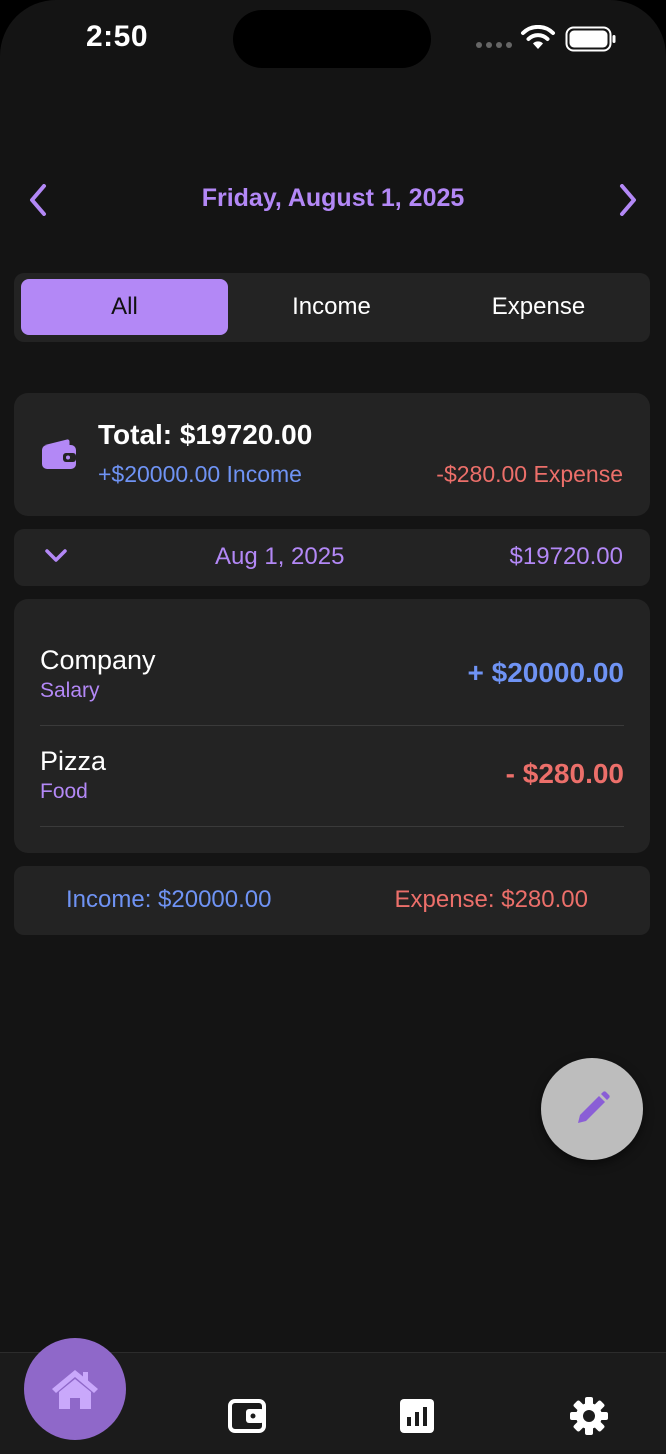 This screenshot has height=1454, width=666. I want to click on tab-settings, so click(589, 1416).